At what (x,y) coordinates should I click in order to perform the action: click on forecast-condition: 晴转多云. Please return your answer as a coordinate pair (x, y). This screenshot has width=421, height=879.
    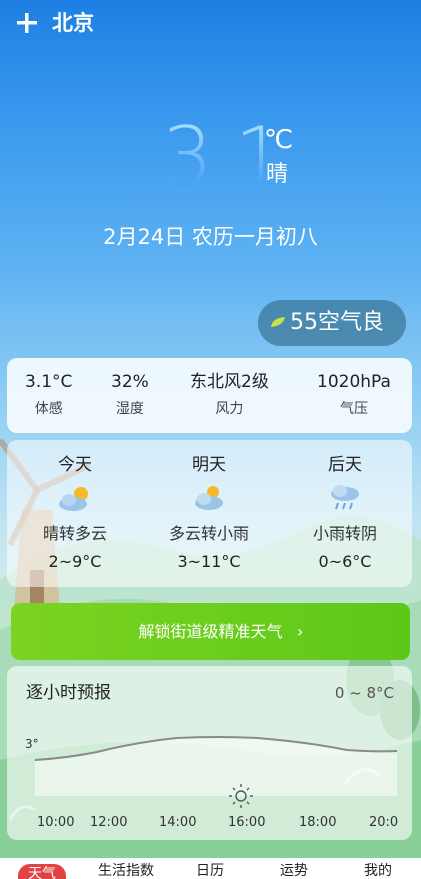
    Looking at the image, I should click on (74, 533).